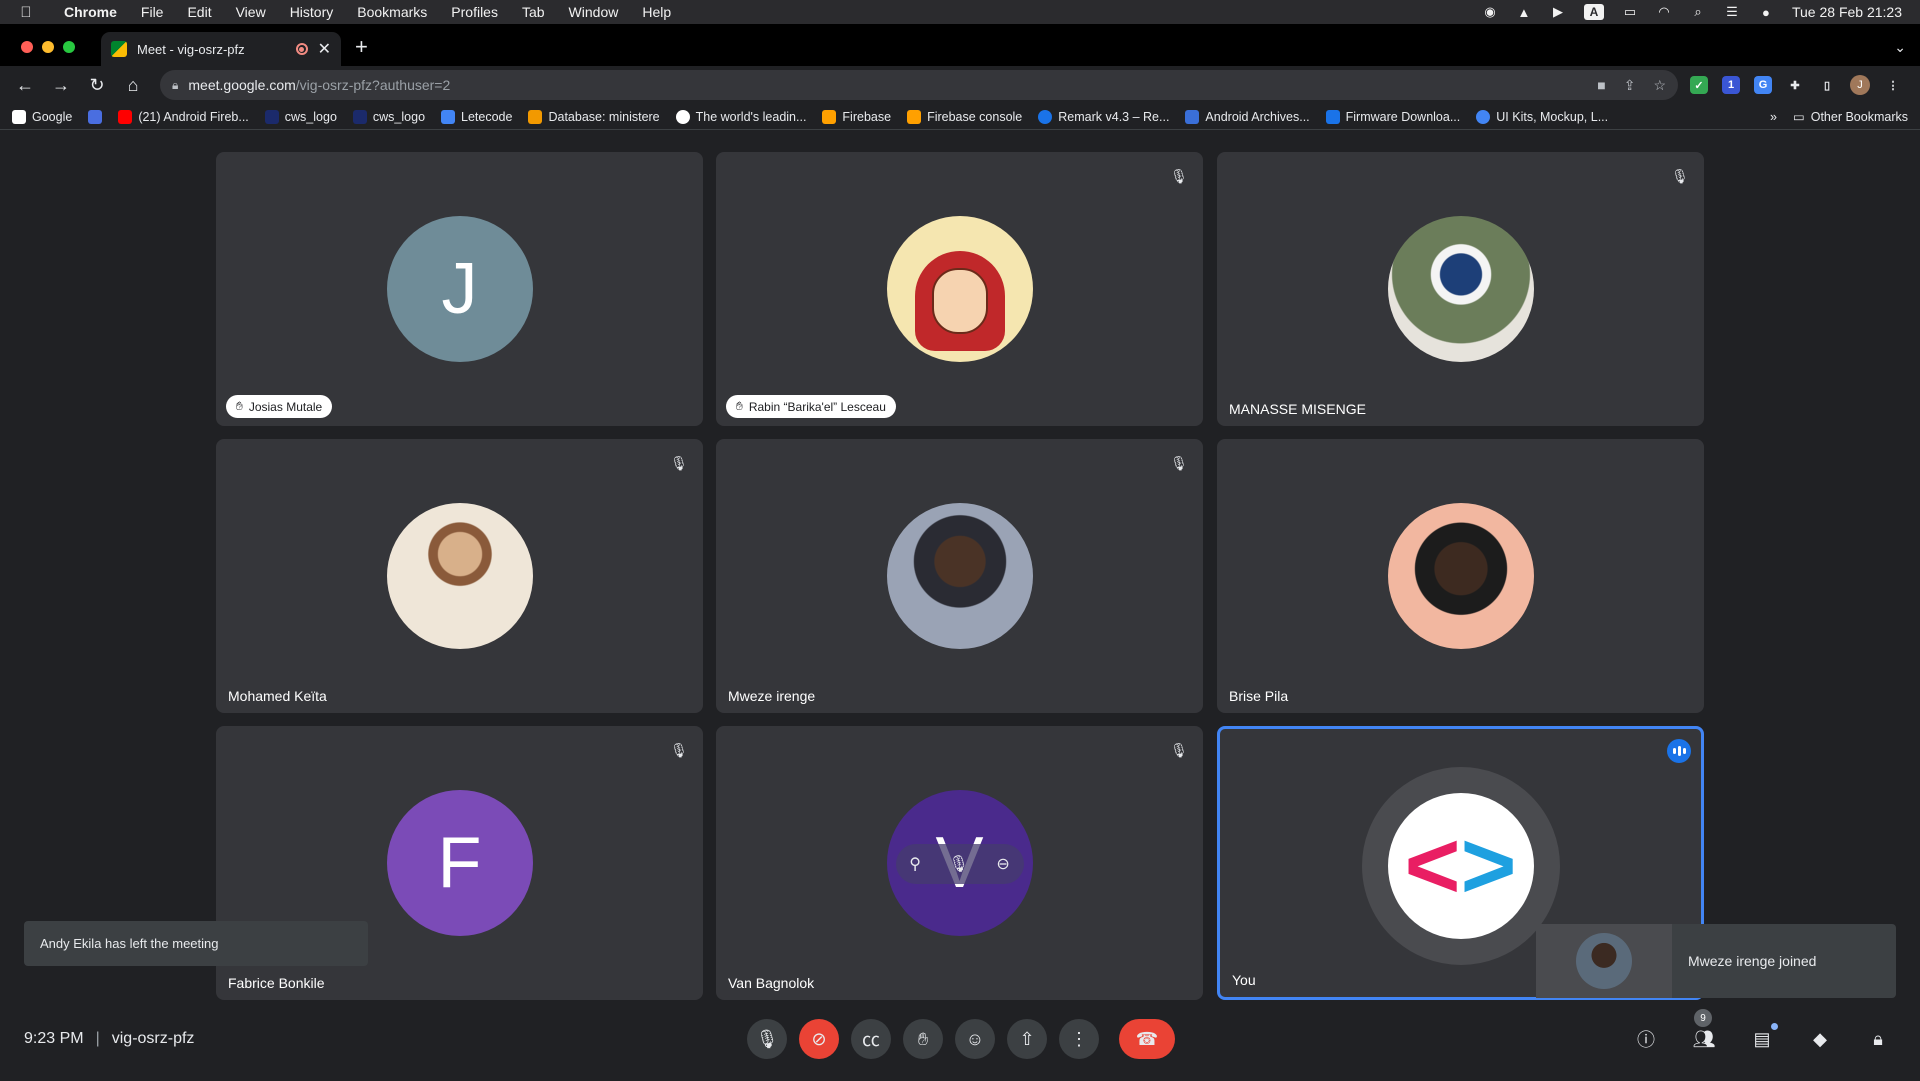 This screenshot has width=1920, height=1081. What do you see at coordinates (1483, 116) in the screenshot?
I see `ui-kits-icon` at bounding box center [1483, 116].